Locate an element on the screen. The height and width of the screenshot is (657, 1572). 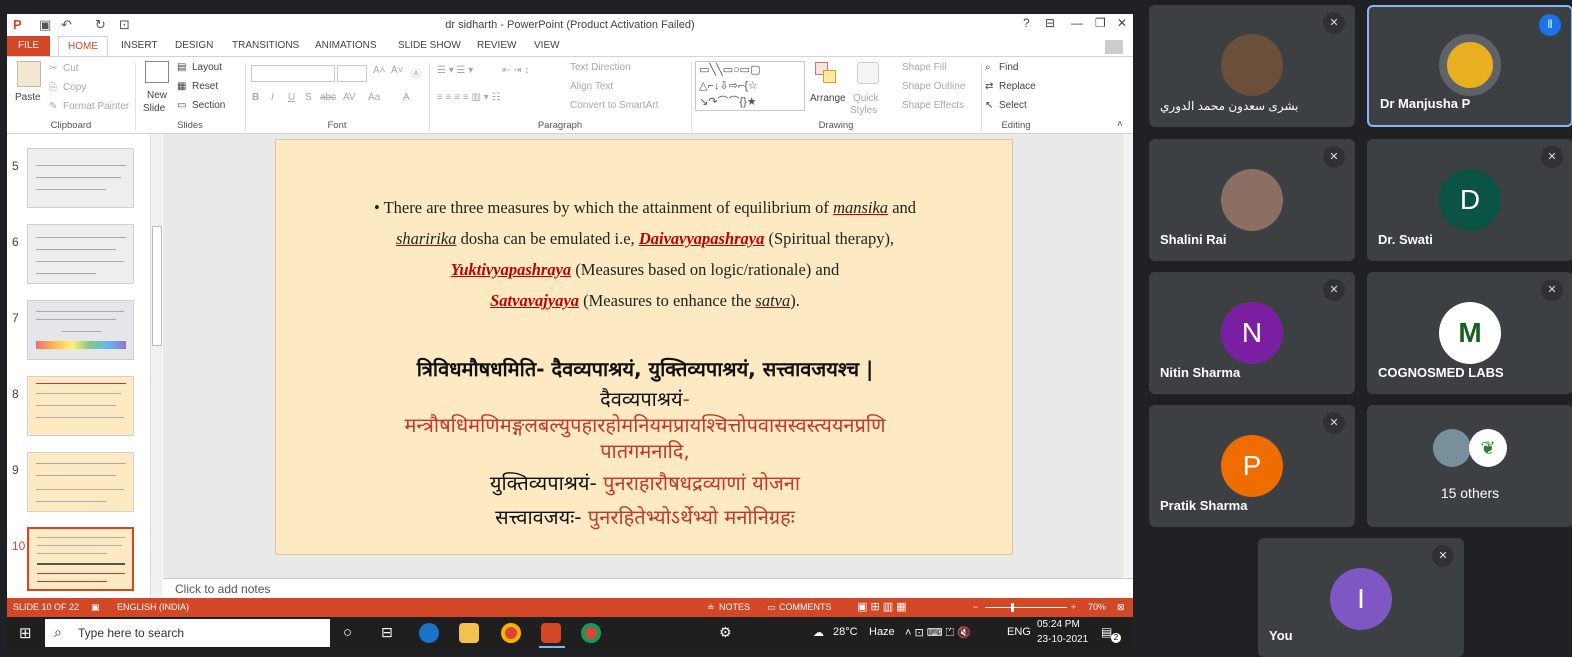
others-tile: ❦ 15 others is located at coordinates (1469, 466).